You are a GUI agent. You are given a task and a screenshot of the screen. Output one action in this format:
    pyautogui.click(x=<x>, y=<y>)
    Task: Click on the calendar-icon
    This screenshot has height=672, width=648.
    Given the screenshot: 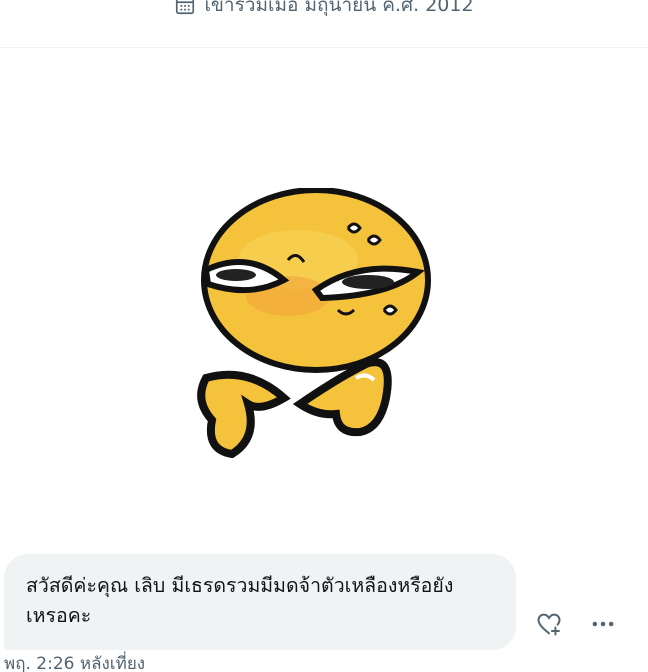 What is the action you would take?
    pyautogui.click(x=185, y=7)
    